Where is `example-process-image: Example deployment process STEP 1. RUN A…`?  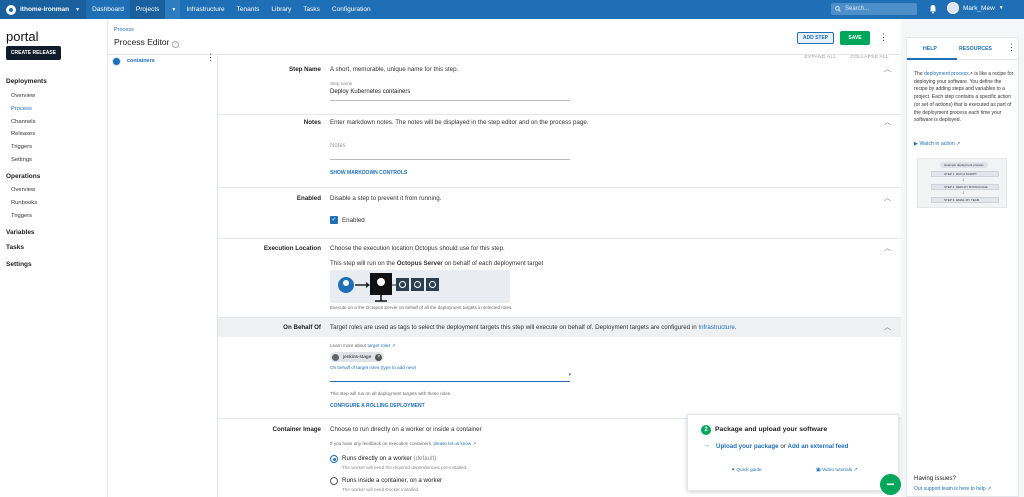 example-process-image: Example deployment process STEP 1. RUN A… is located at coordinates (962, 183).